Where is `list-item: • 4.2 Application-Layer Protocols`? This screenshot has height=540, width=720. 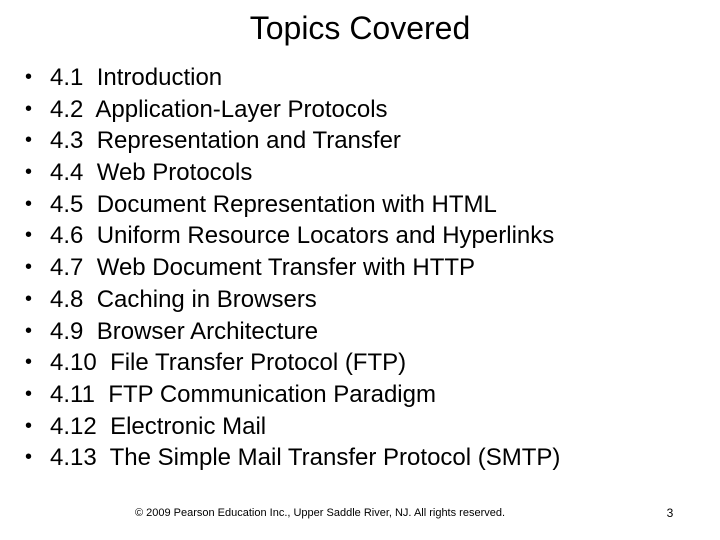
list-item: • 4.2 Application-Layer Protocols is located at coordinates (360, 110).